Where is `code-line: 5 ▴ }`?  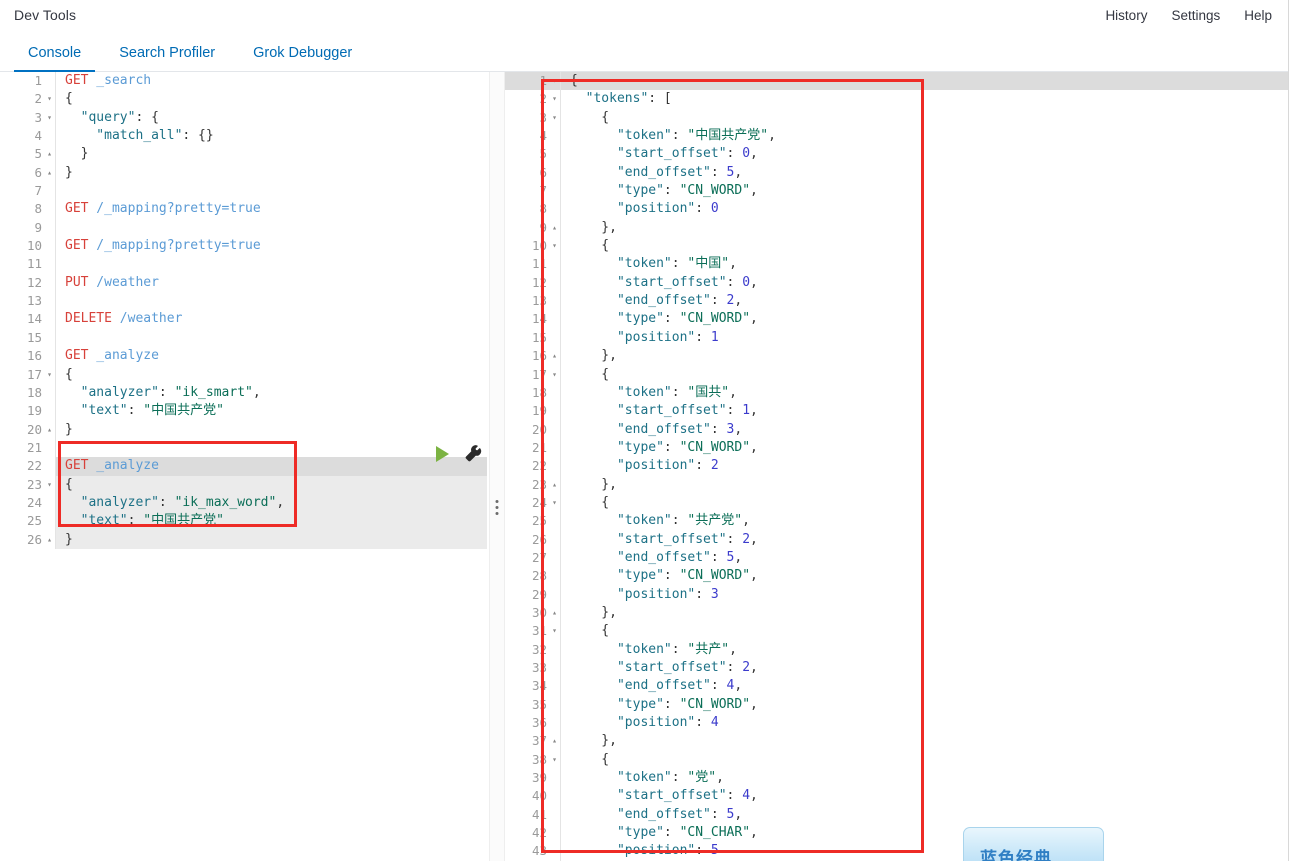
code-line: 5 ▴ } is located at coordinates (243, 154).